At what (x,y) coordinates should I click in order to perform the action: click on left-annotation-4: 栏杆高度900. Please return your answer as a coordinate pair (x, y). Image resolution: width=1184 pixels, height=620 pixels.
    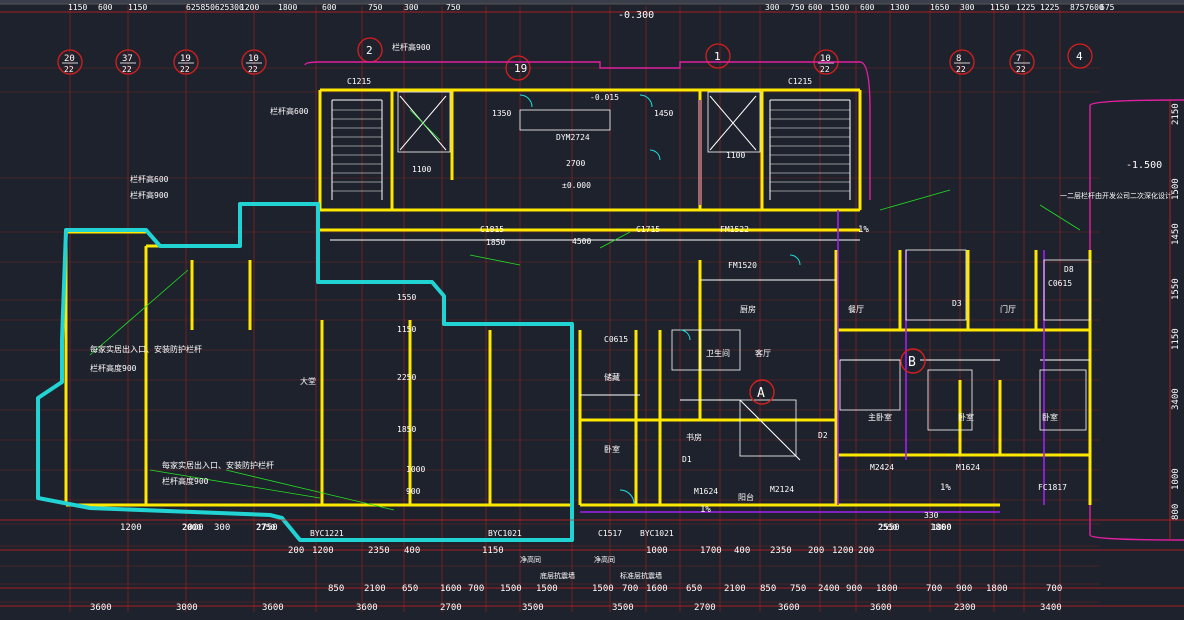
    Looking at the image, I should click on (185, 481).